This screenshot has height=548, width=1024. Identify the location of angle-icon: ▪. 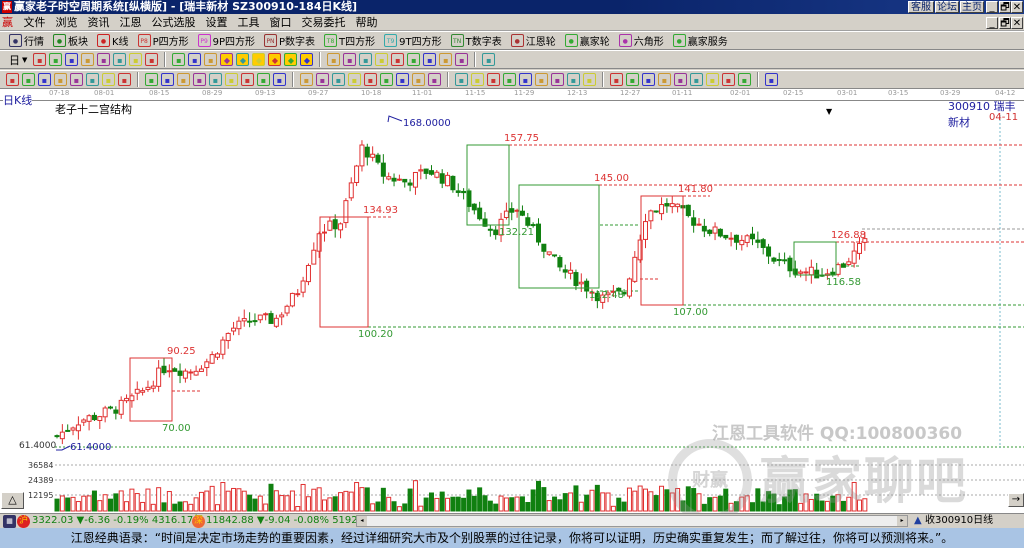
(183, 79).